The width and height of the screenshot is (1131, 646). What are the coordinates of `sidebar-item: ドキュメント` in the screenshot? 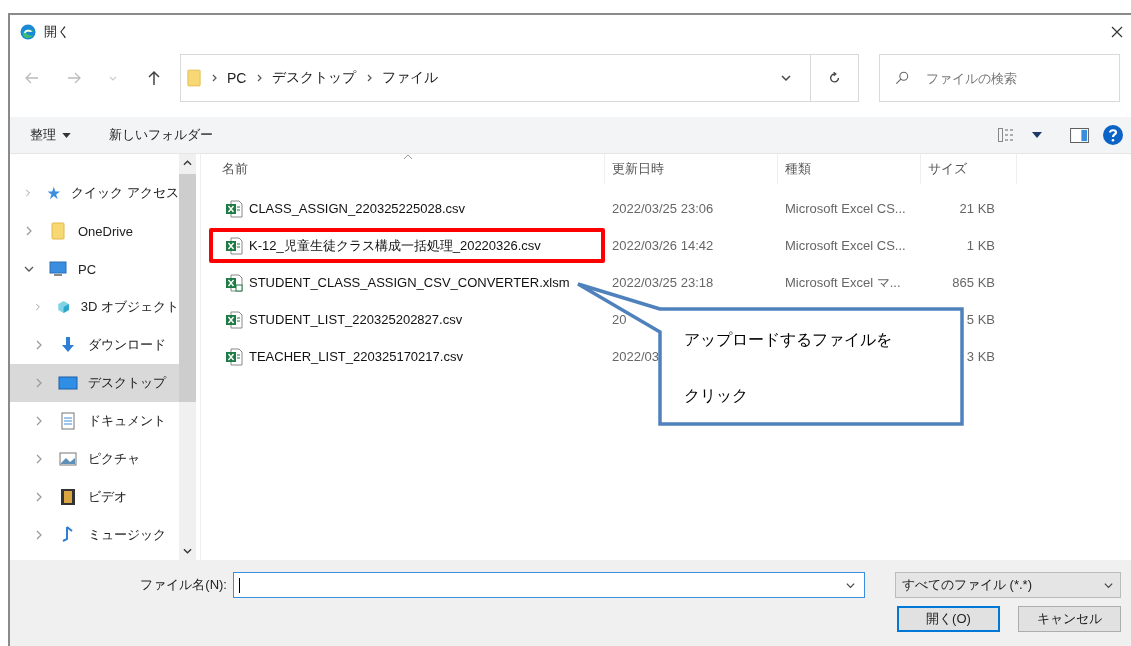 It's located at (94, 421).